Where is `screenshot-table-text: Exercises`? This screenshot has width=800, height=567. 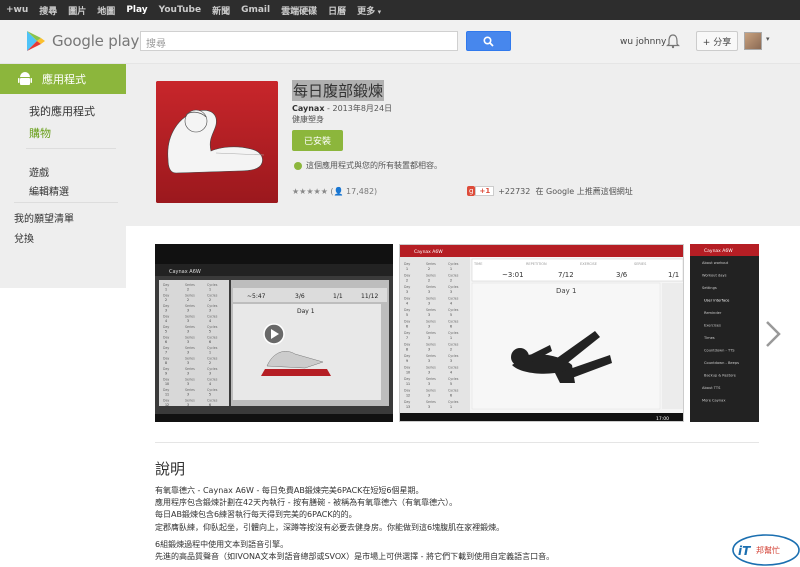 screenshot-table-text: Exercises is located at coordinates (712, 326).